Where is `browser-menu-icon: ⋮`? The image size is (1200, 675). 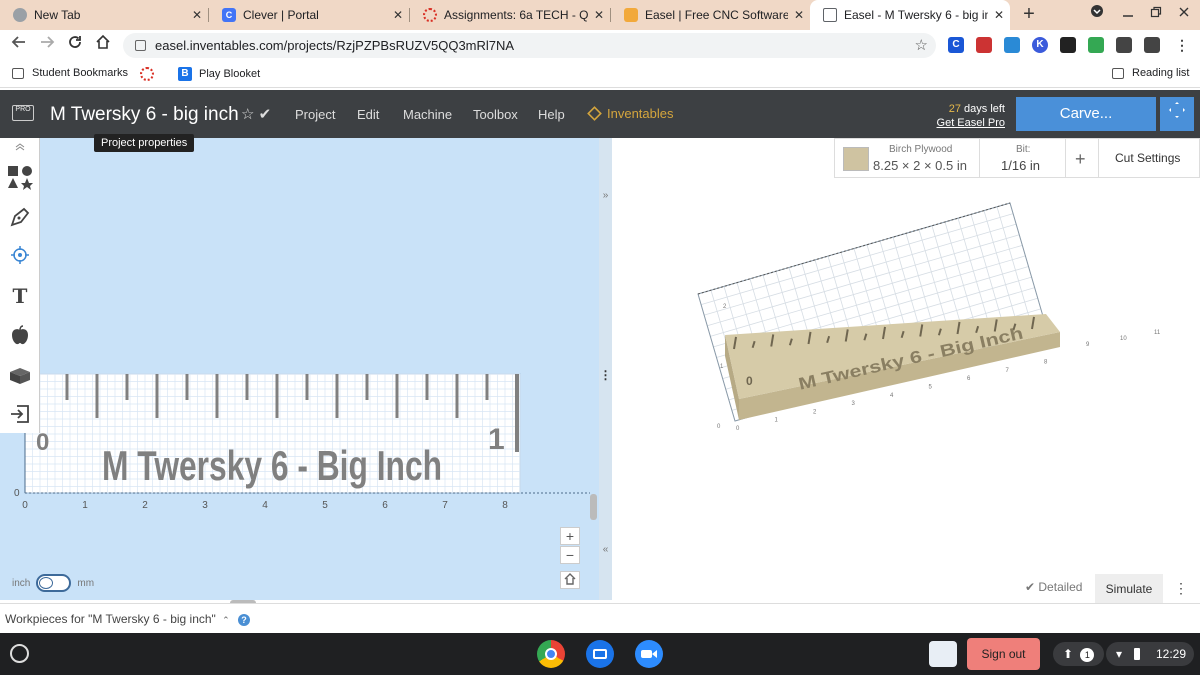
browser-menu-icon: ⋮ is located at coordinates (1182, 45).